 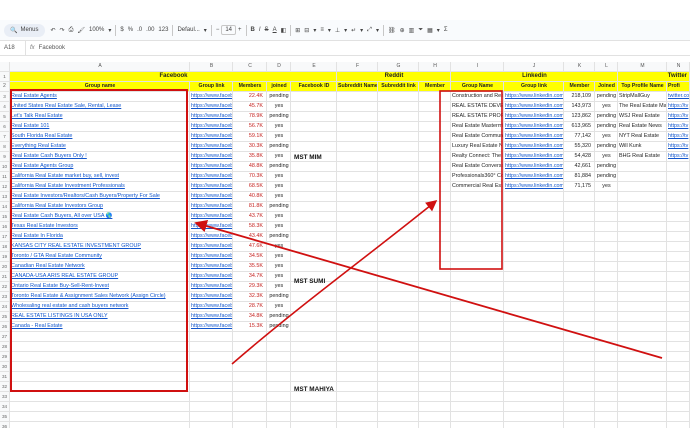 What do you see at coordinates (477, 147) in the screenshot?
I see `linkedin-group-name-cell: Luxury Real Estate Netw` at bounding box center [477, 147].